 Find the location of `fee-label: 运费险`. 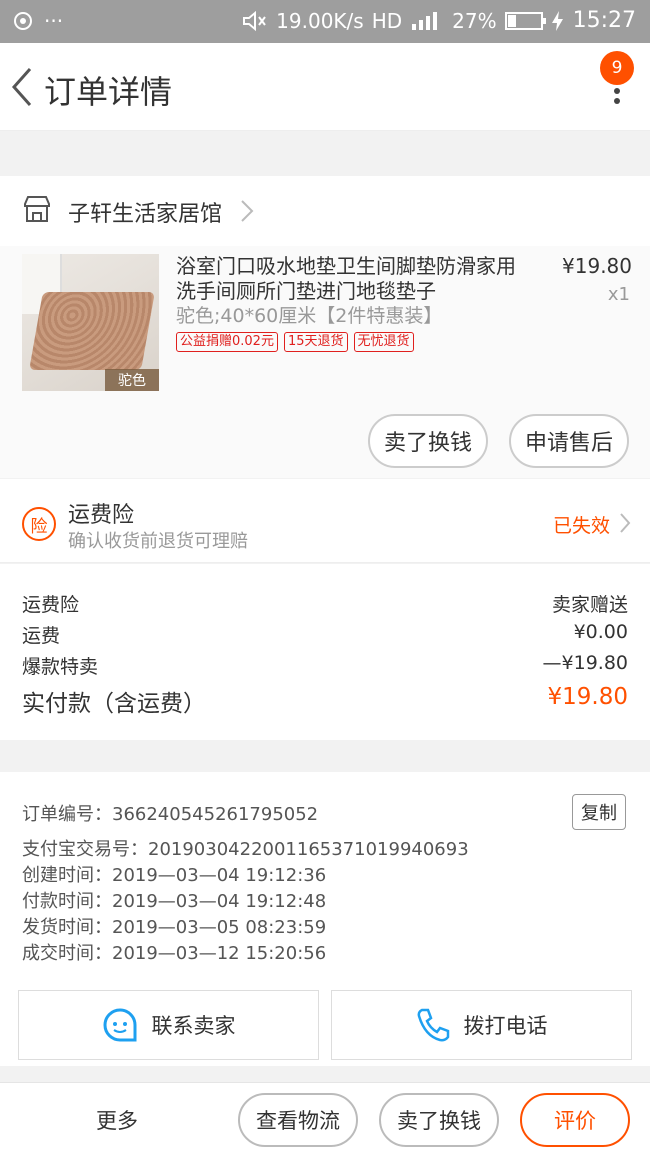

fee-label: 运费险 is located at coordinates (51, 605).